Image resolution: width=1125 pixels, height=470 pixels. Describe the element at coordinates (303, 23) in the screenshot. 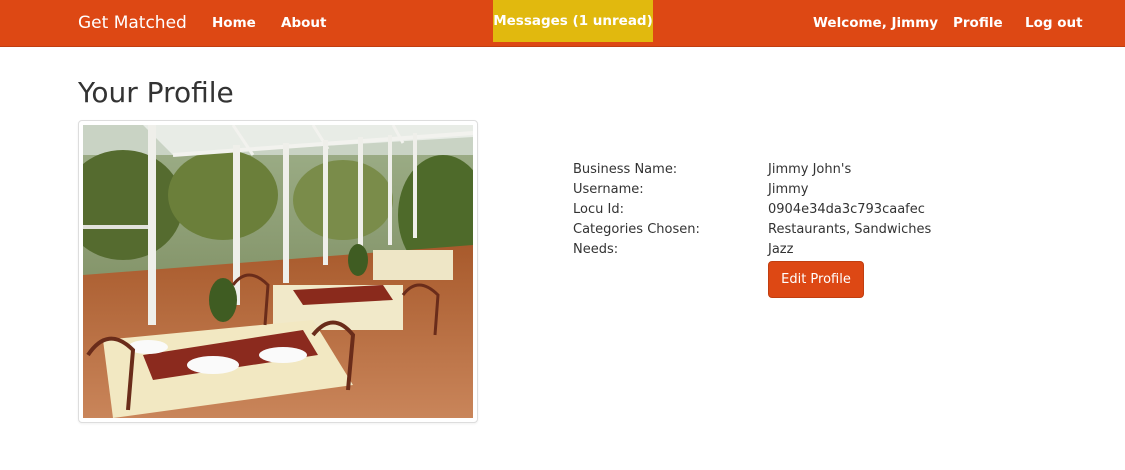

I see `nav-about-link: About` at that location.